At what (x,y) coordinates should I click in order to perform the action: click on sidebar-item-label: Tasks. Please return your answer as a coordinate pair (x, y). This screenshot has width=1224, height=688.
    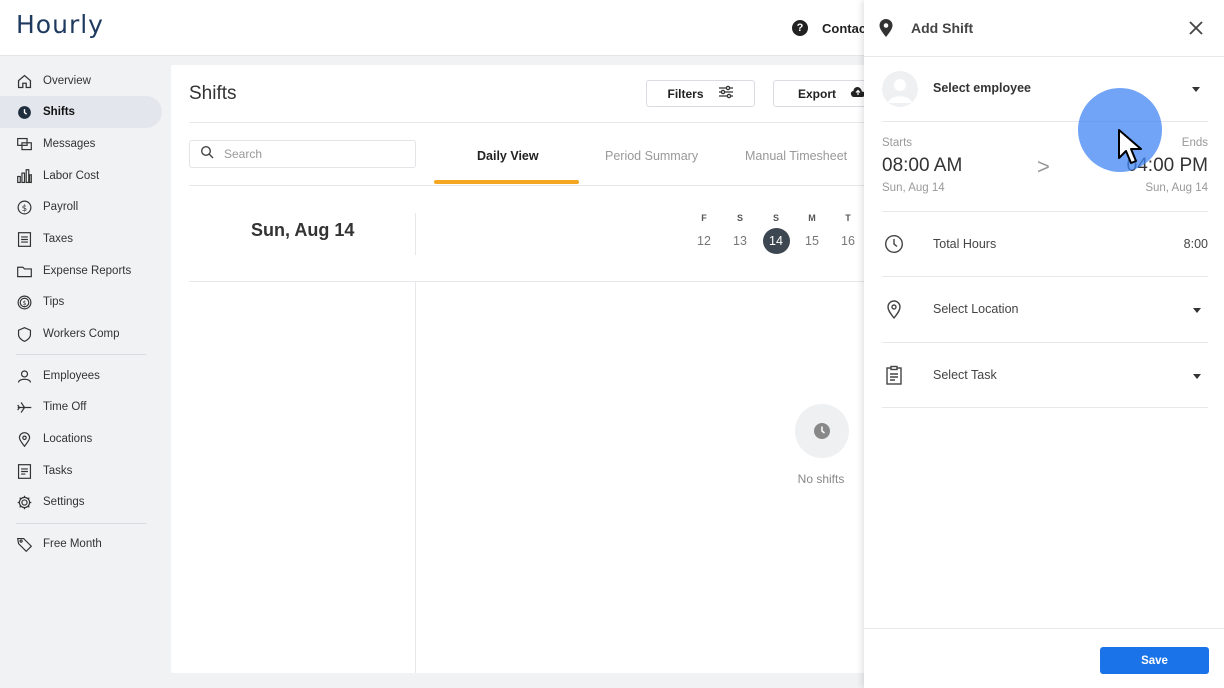
    Looking at the image, I should click on (58, 471).